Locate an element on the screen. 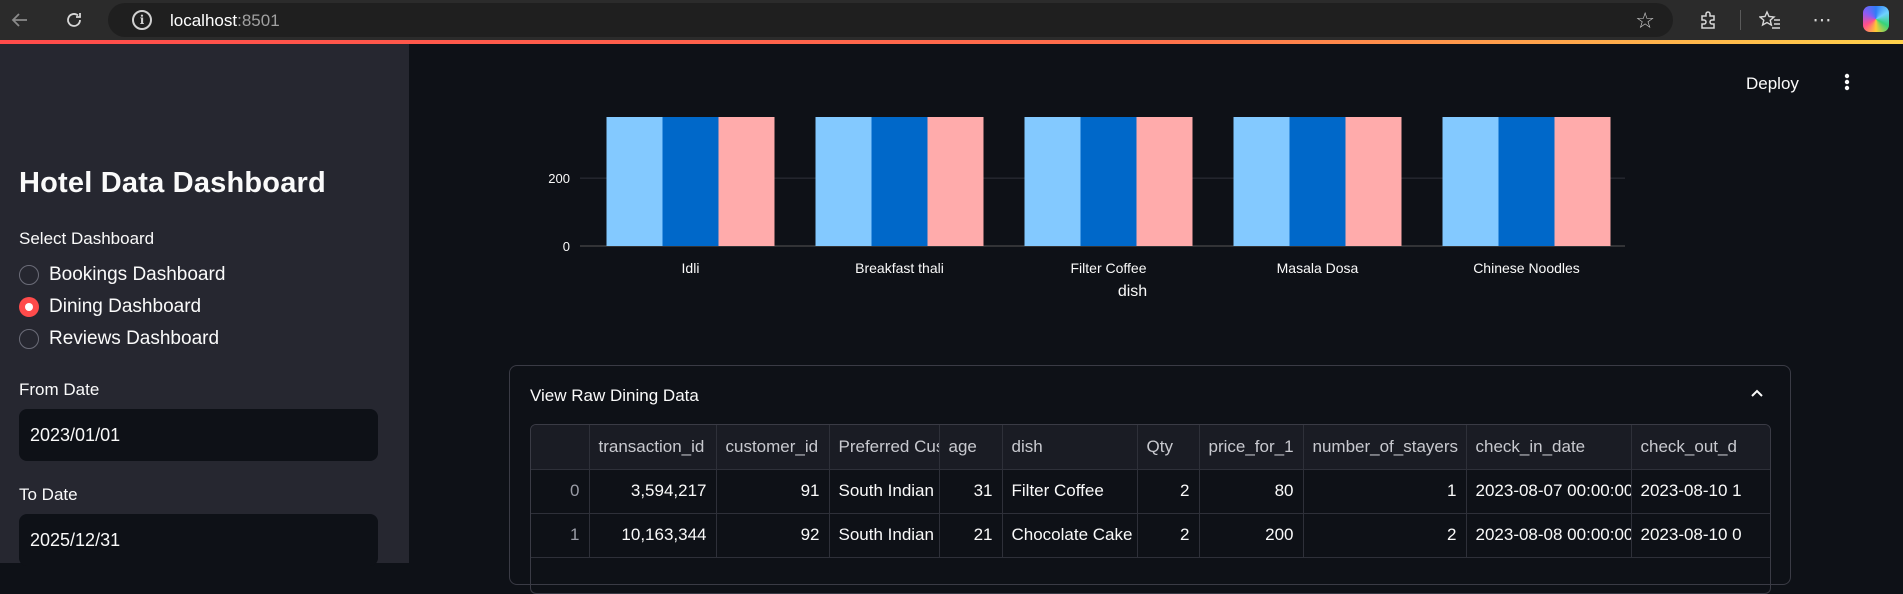  radio-reviews-dashboard: Reviews Dashboard is located at coordinates (119, 339).